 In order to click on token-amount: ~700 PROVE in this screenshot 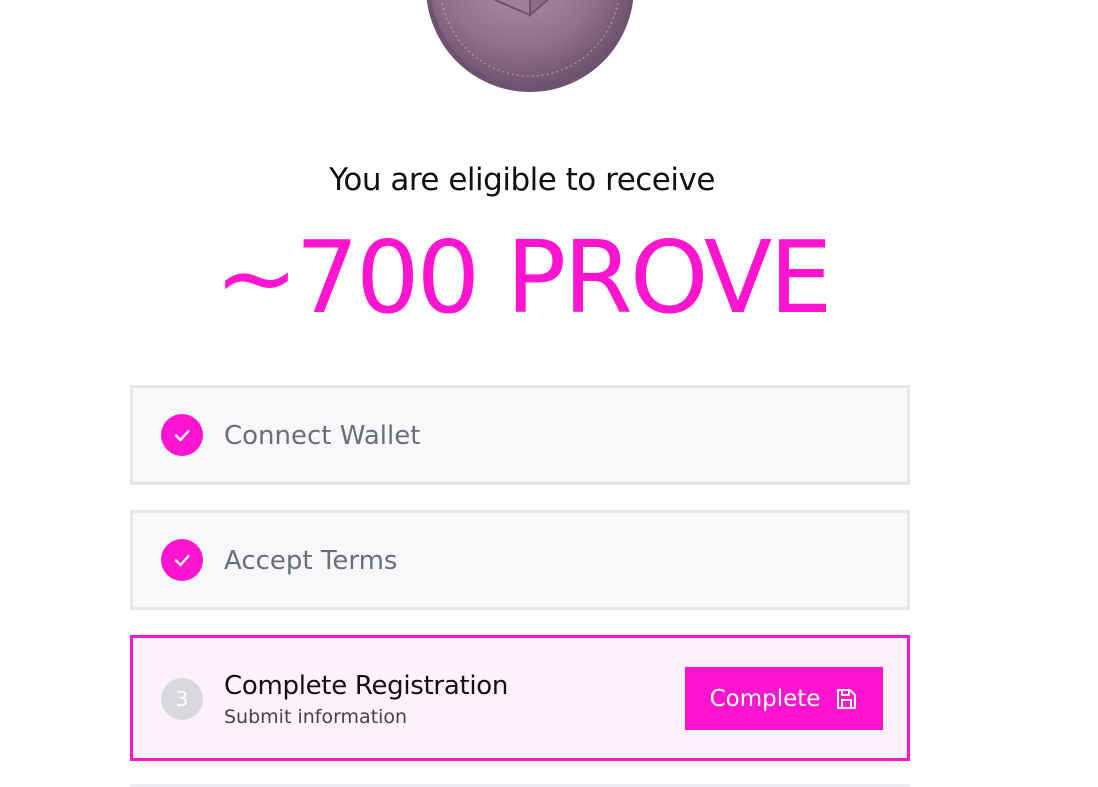, I will do `click(523, 277)`.